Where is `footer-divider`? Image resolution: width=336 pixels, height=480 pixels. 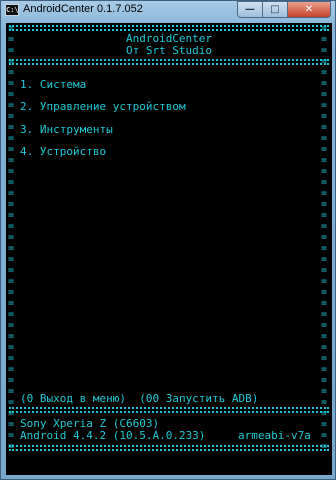 footer-divider is located at coordinates (169, 410).